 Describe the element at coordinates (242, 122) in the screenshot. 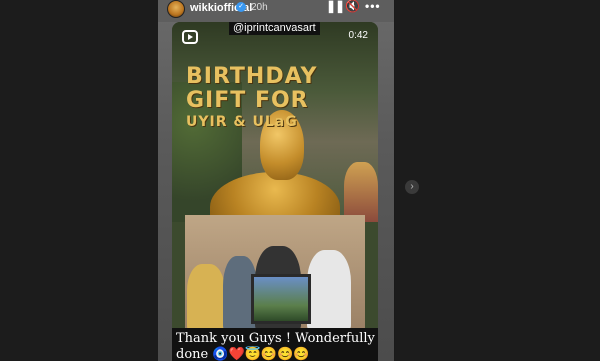

I see `title-line-3: UYIR & ULaG` at that location.